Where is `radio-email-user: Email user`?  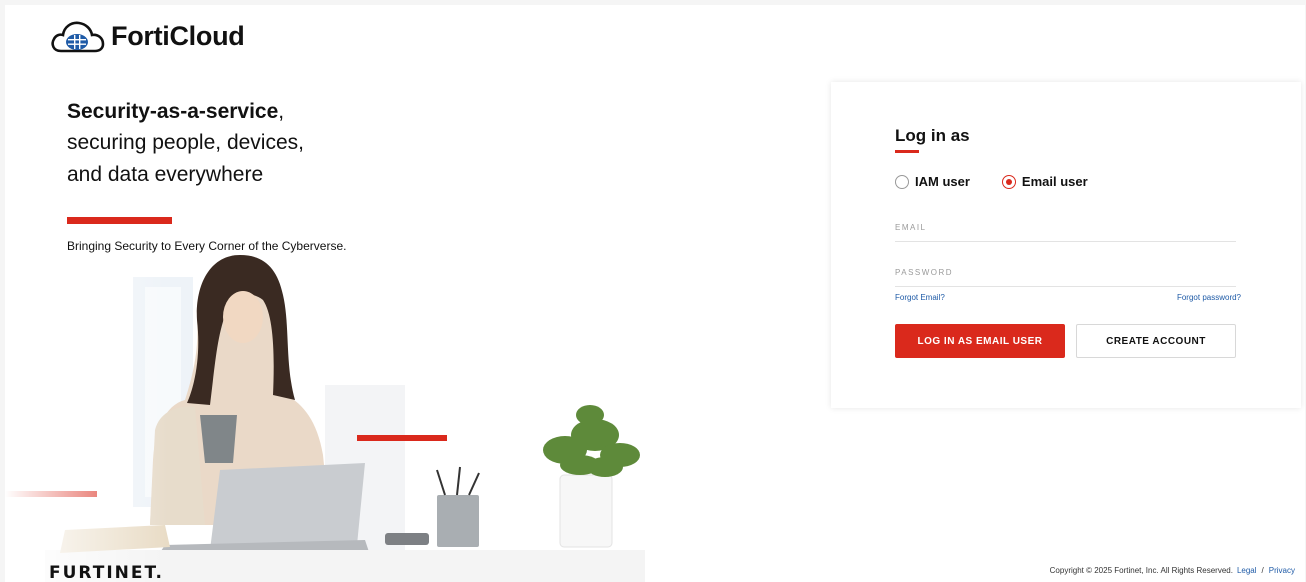 radio-email-user: Email user is located at coordinates (1044, 181).